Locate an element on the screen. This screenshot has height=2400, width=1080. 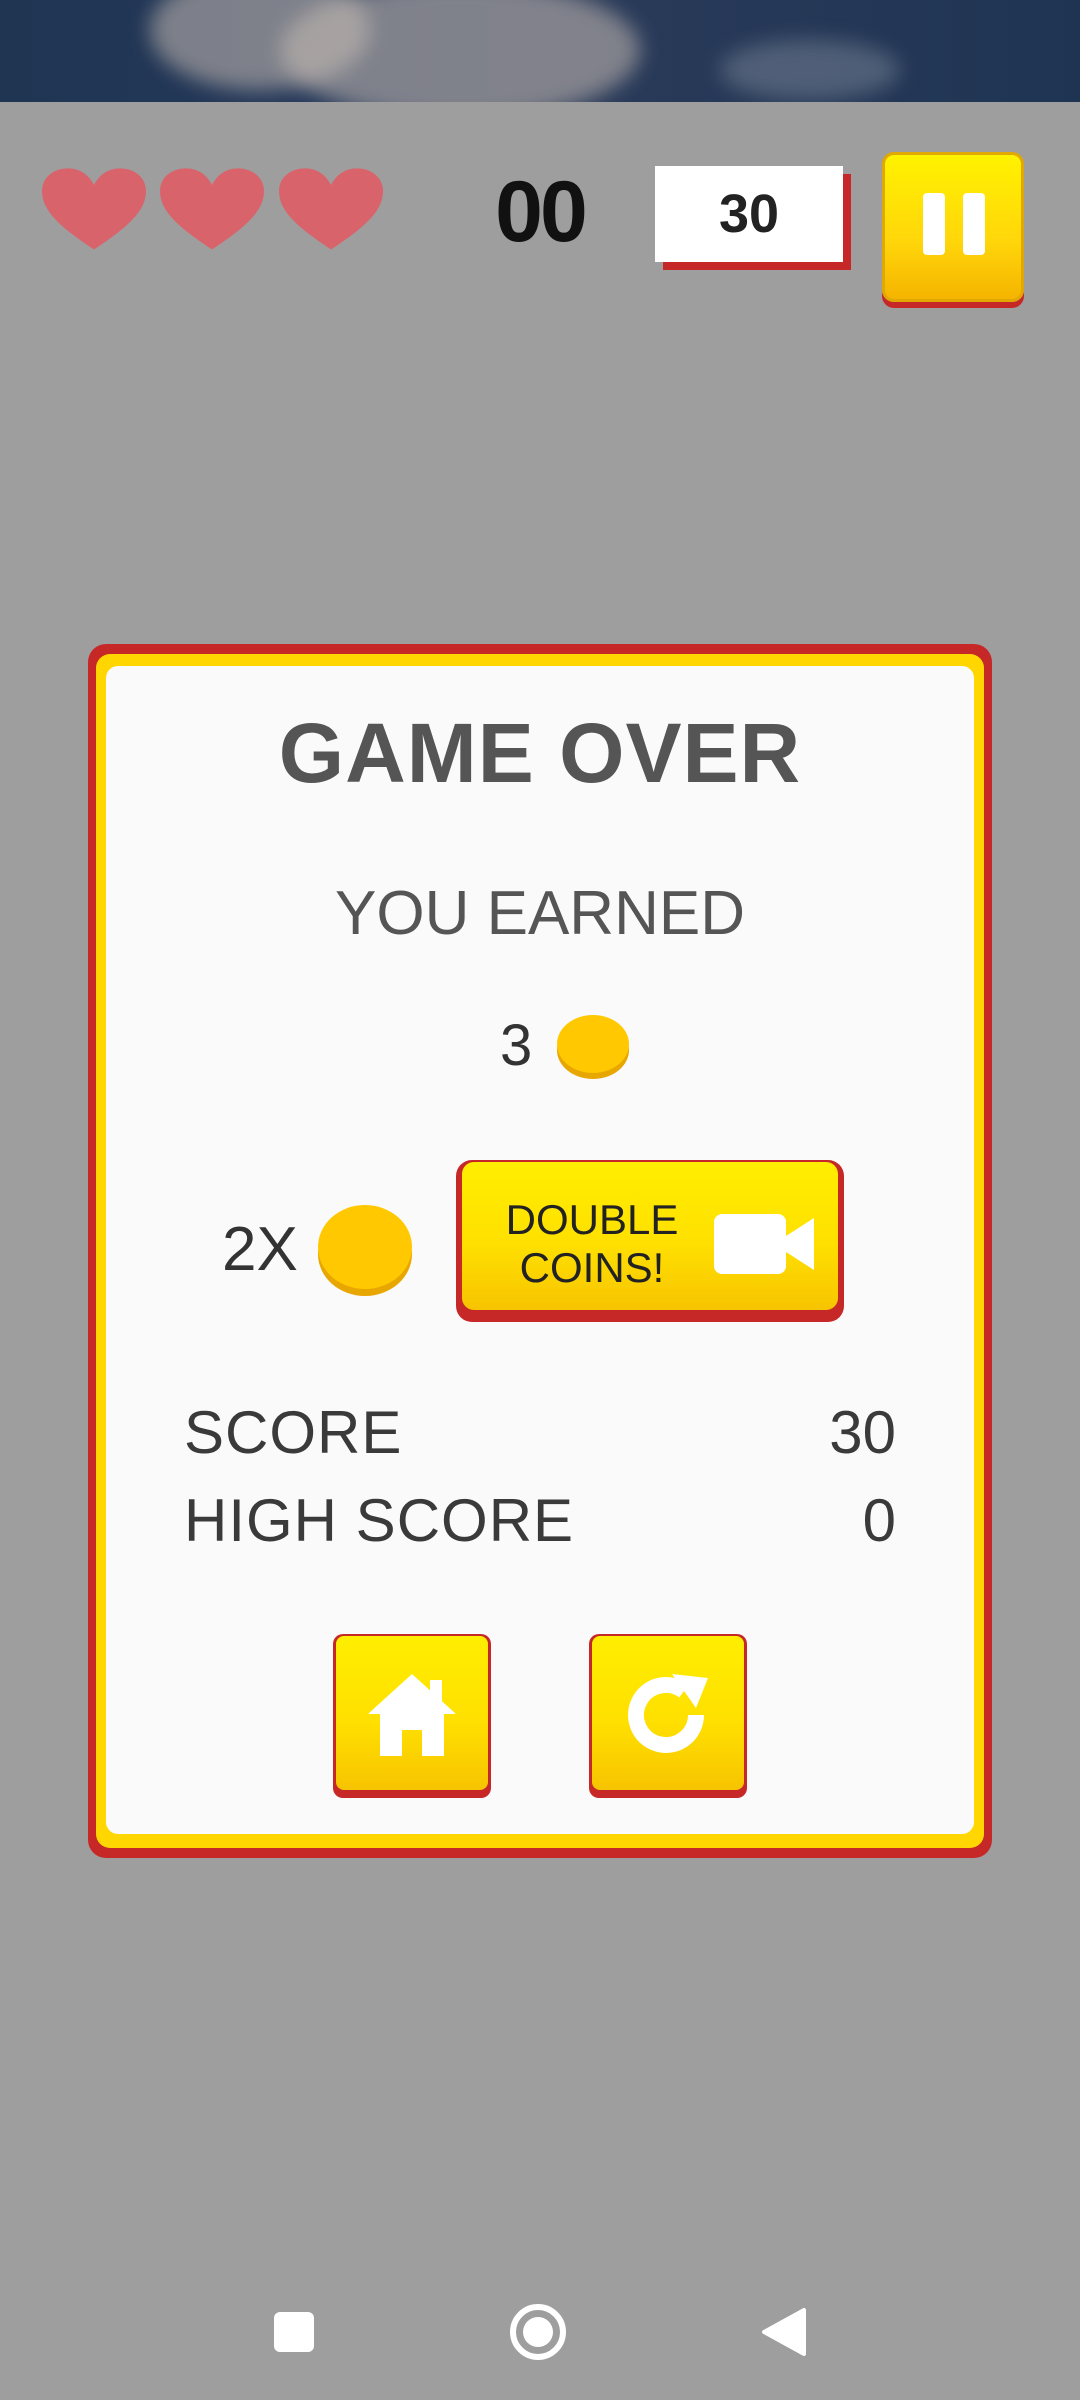
restart-icon is located at coordinates (668, 1713).